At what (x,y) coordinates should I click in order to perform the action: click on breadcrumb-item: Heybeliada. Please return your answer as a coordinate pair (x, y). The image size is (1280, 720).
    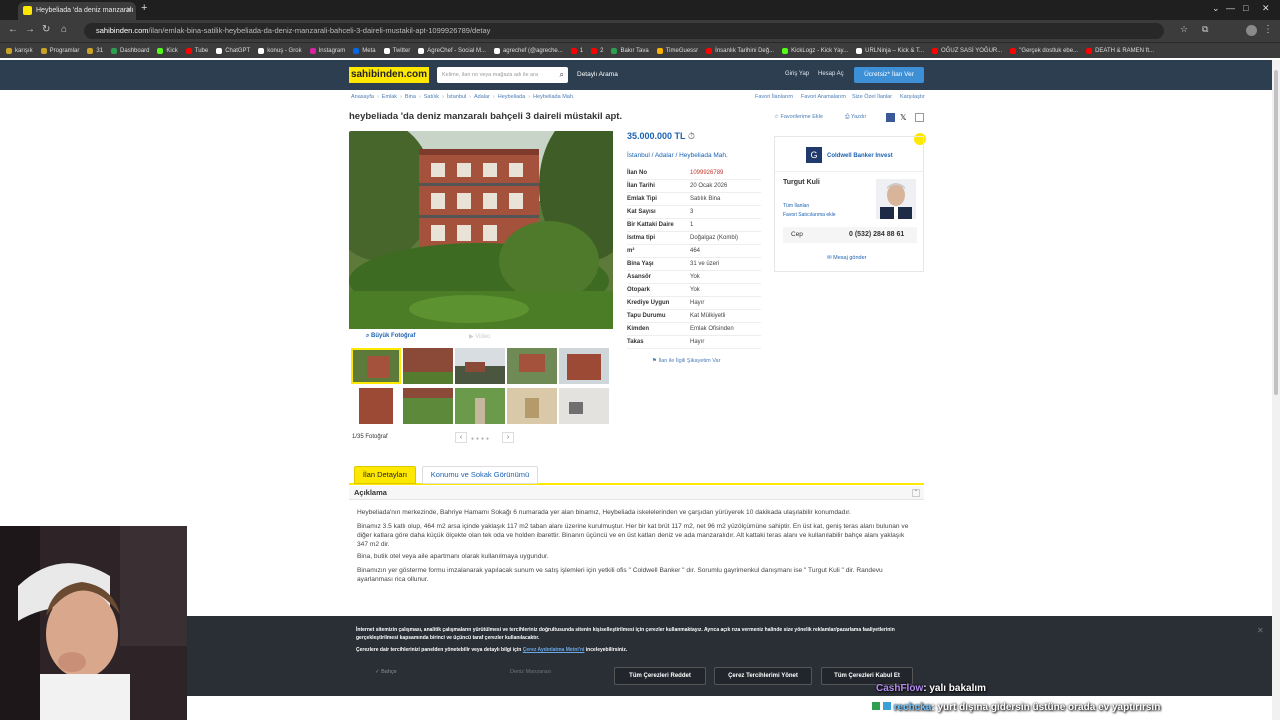
    Looking at the image, I should click on (512, 97).